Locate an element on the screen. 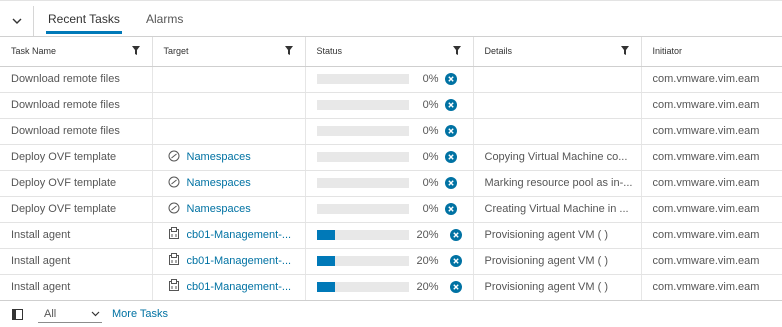 This screenshot has width=782, height=327. task-filter-select: All is located at coordinates (70, 314).